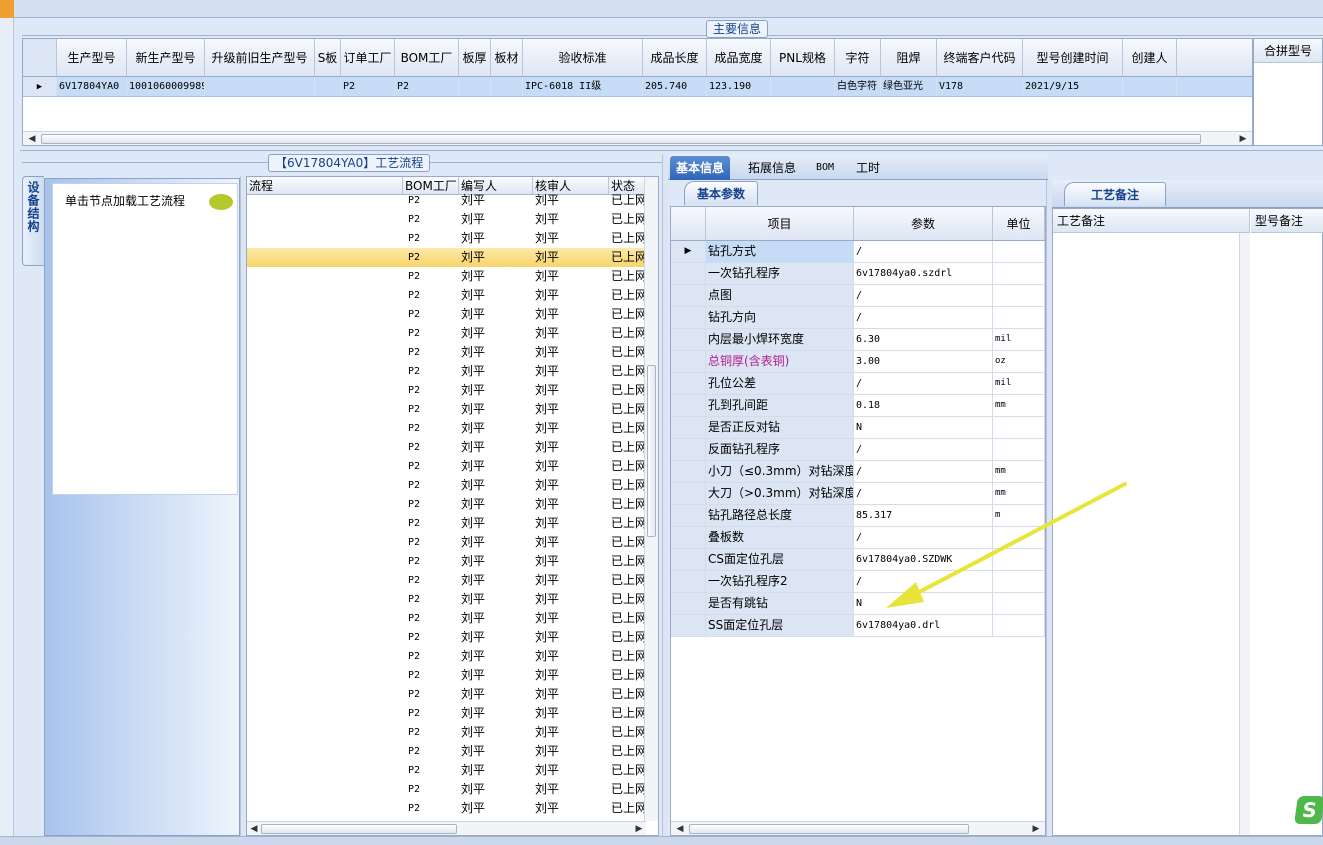  Describe the element at coordinates (452, 732) in the screenshot. I see `process-tree-row: 钻孔1P2刘平刘平已上网` at that location.